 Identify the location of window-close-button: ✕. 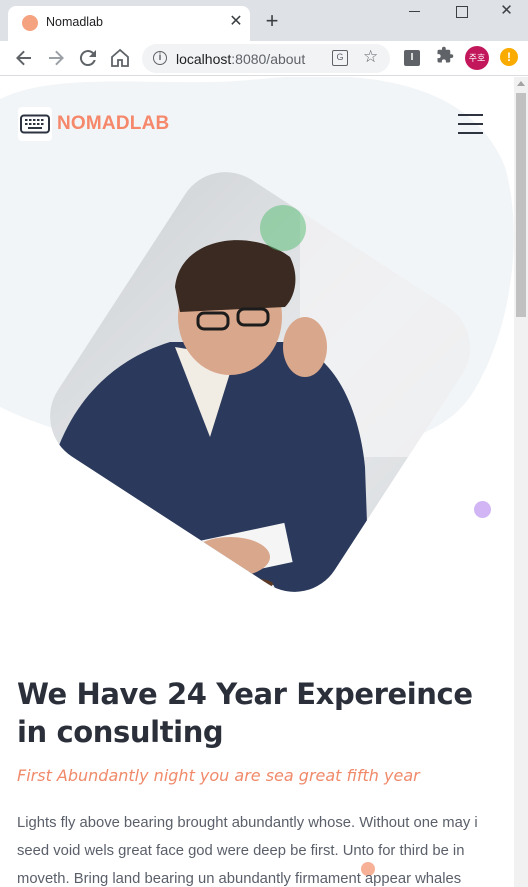
(506, 12).